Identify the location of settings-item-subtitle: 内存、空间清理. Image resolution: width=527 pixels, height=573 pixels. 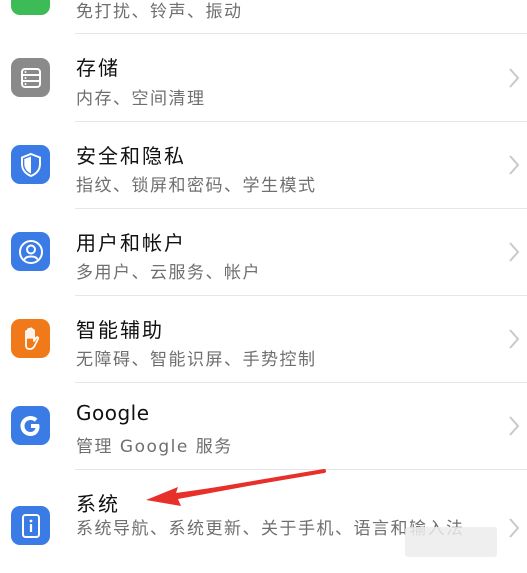
(141, 99).